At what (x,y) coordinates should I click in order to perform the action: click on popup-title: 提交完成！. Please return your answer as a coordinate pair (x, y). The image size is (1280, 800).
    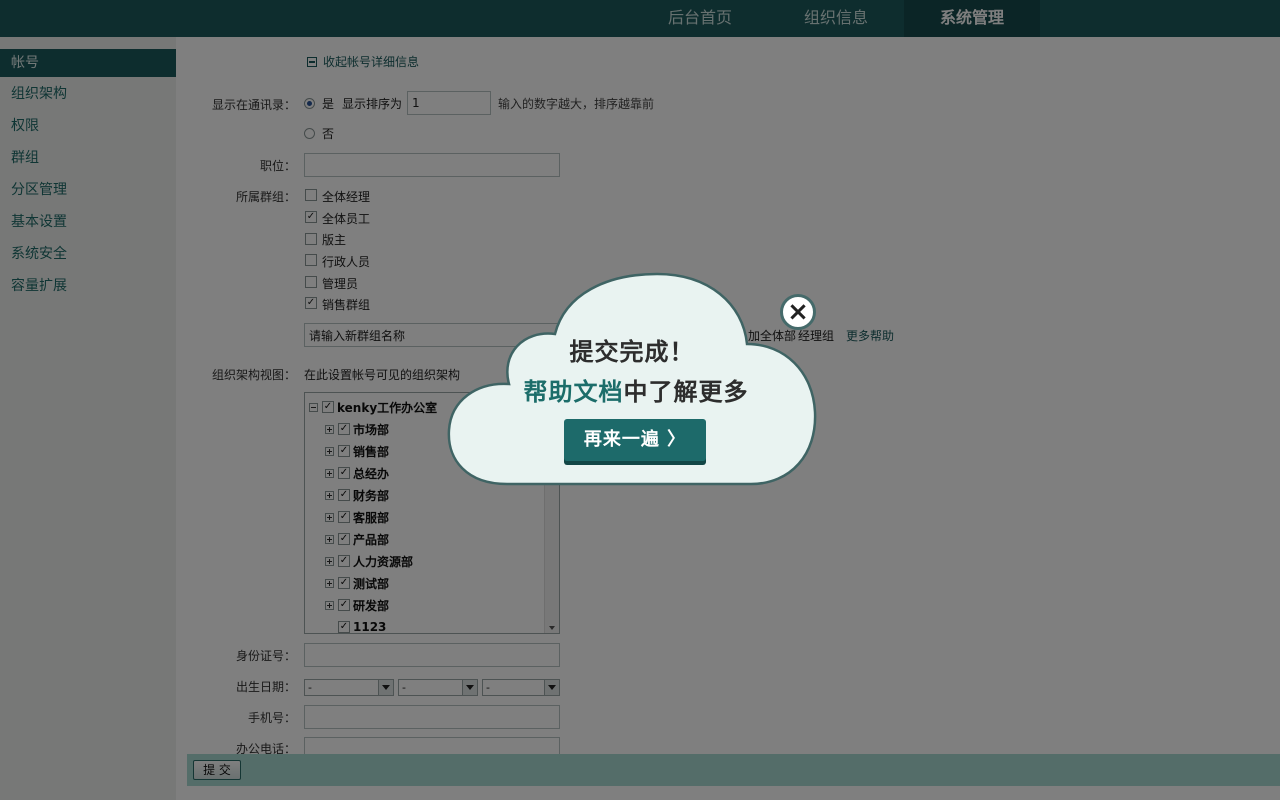
    Looking at the image, I should click on (632, 352).